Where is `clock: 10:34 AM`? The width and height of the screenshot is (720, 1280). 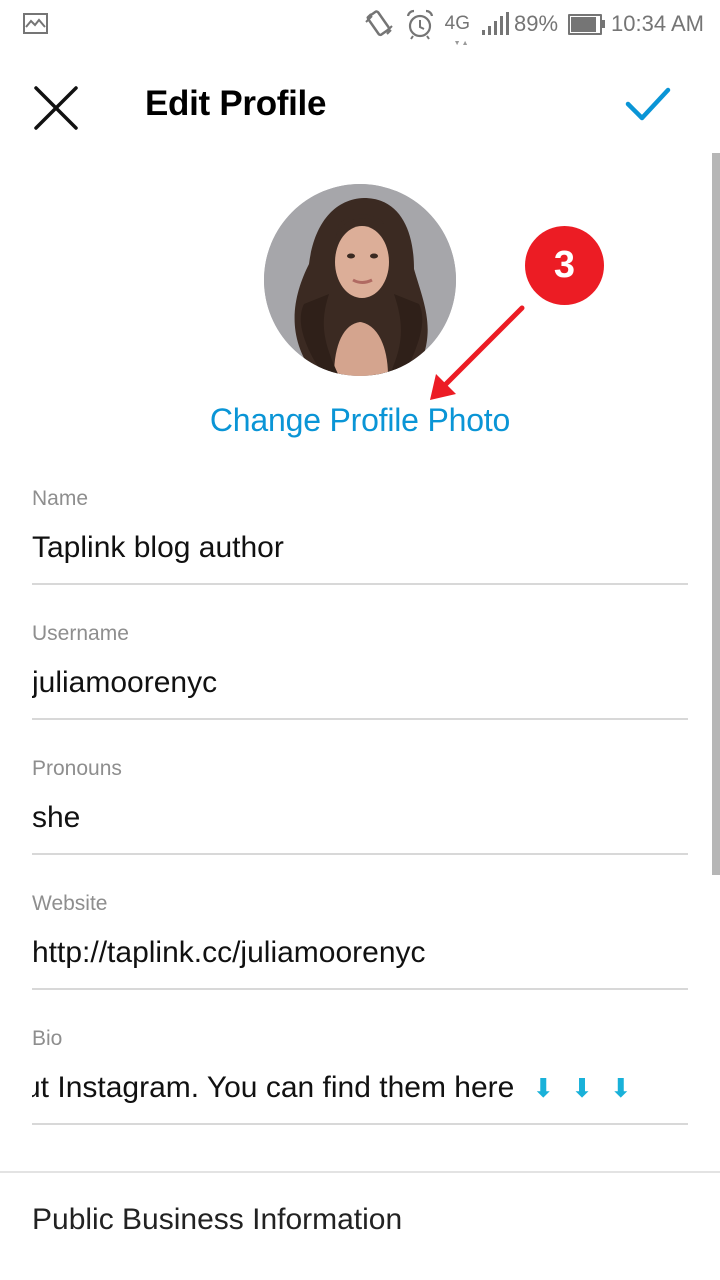
clock: 10:34 AM is located at coordinates (657, 23).